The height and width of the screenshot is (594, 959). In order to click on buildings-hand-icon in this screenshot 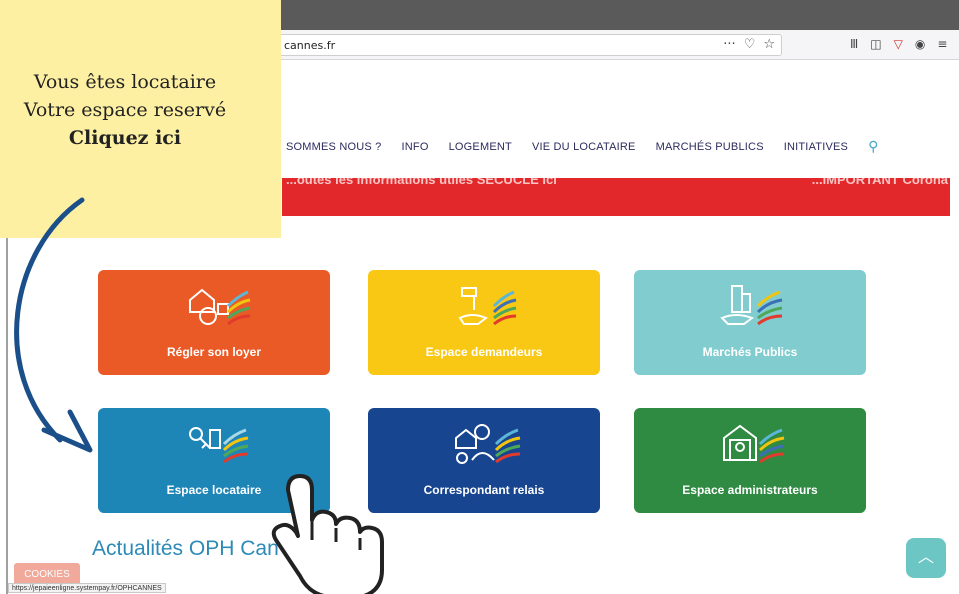, I will do `click(751, 305)`.